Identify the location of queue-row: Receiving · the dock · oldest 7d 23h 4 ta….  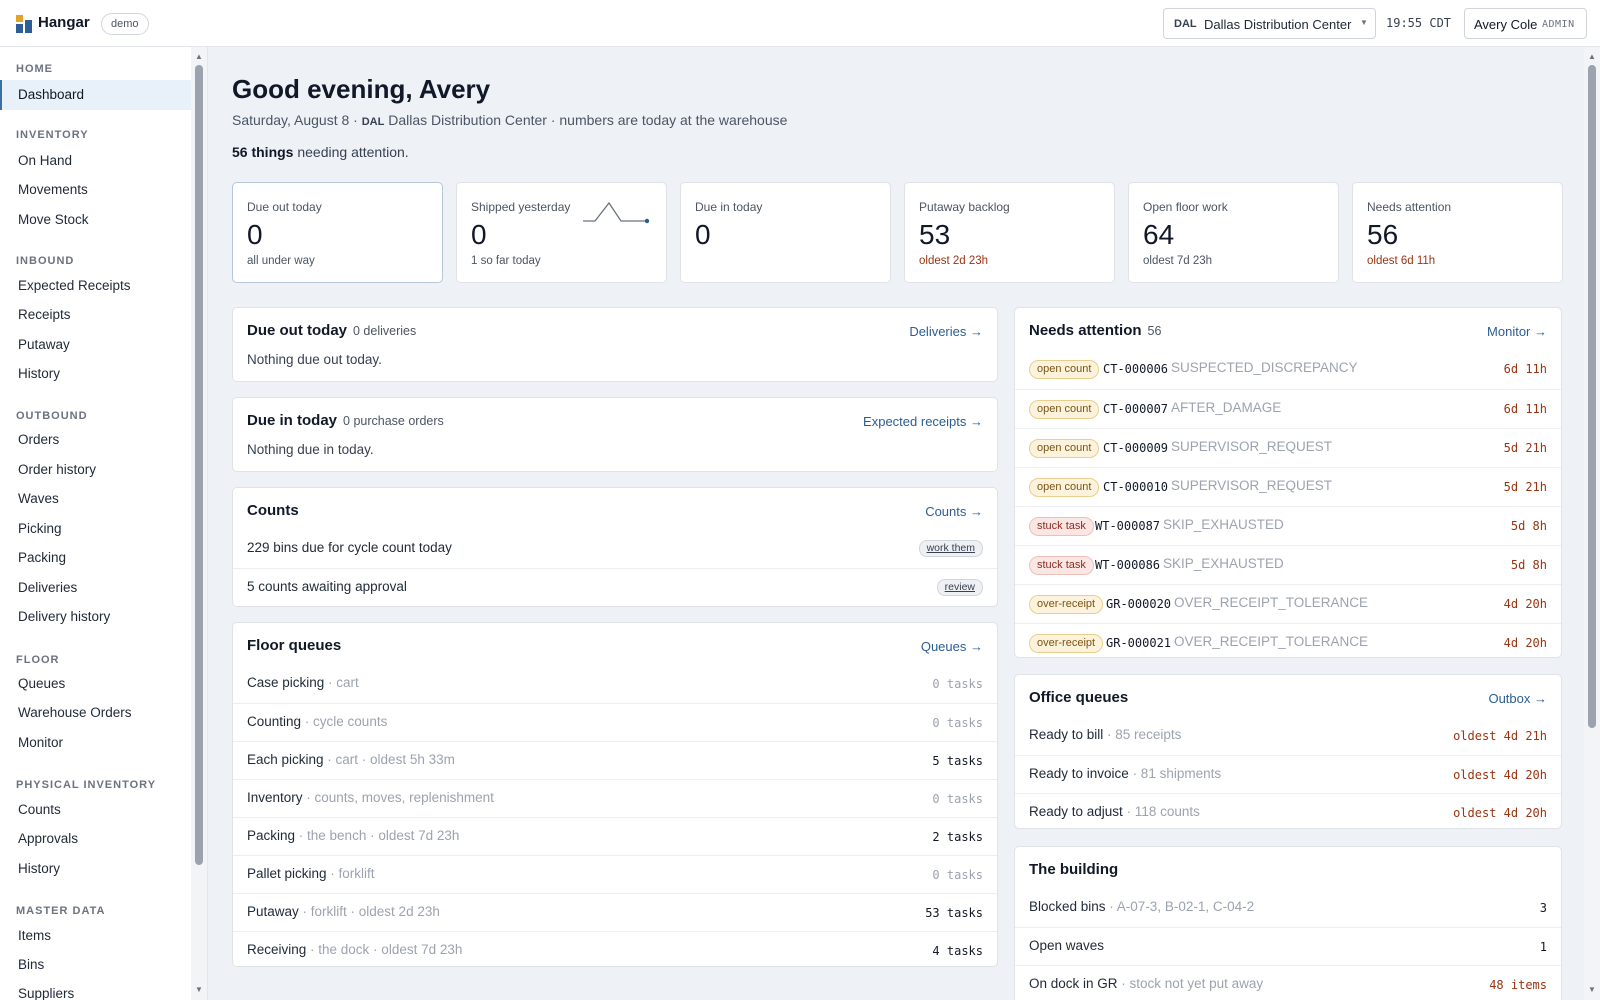
(615, 948).